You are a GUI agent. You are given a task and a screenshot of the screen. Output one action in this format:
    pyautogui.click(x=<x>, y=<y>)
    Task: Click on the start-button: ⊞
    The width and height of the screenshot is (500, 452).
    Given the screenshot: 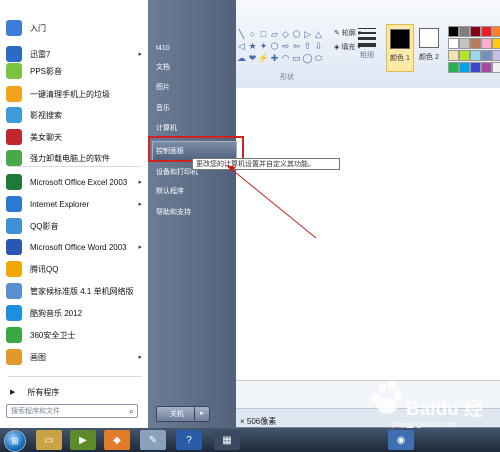 What is the action you would take?
    pyautogui.click(x=15, y=441)
    